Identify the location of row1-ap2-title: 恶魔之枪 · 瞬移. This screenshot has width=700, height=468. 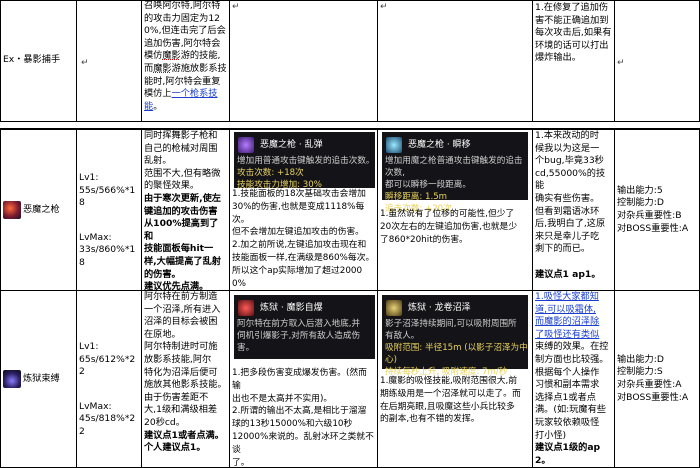
(439, 145).